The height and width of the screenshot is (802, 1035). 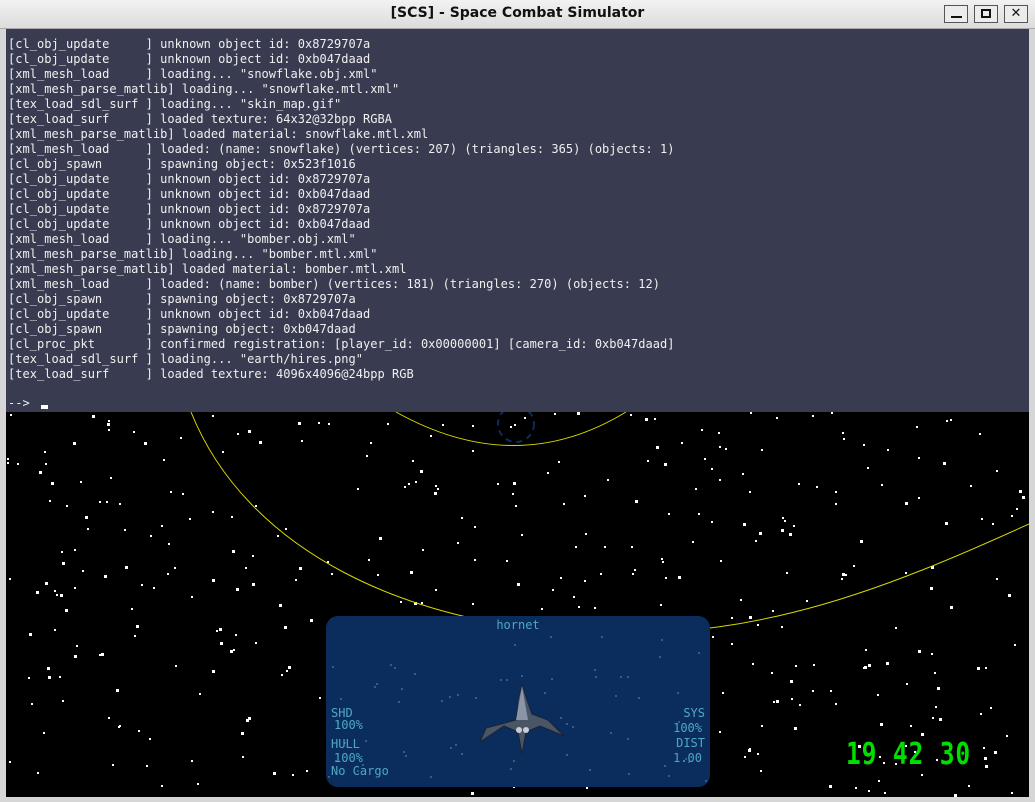 I want to click on minimize-button, so click(x=956, y=14).